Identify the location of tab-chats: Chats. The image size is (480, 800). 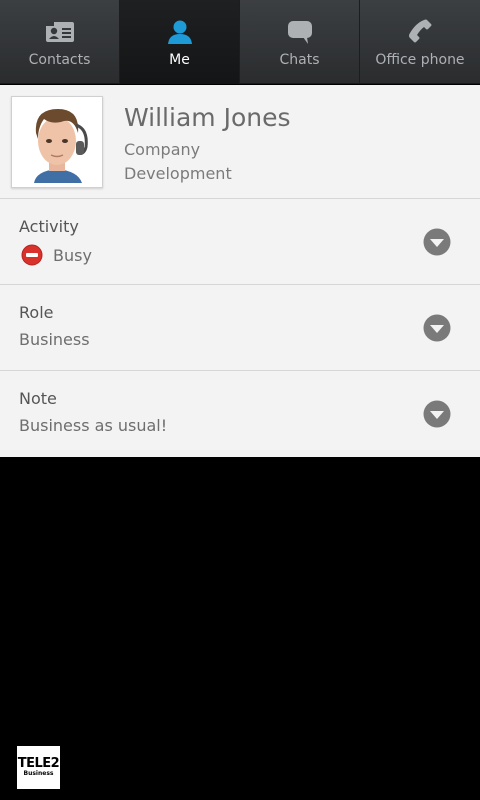
(300, 42).